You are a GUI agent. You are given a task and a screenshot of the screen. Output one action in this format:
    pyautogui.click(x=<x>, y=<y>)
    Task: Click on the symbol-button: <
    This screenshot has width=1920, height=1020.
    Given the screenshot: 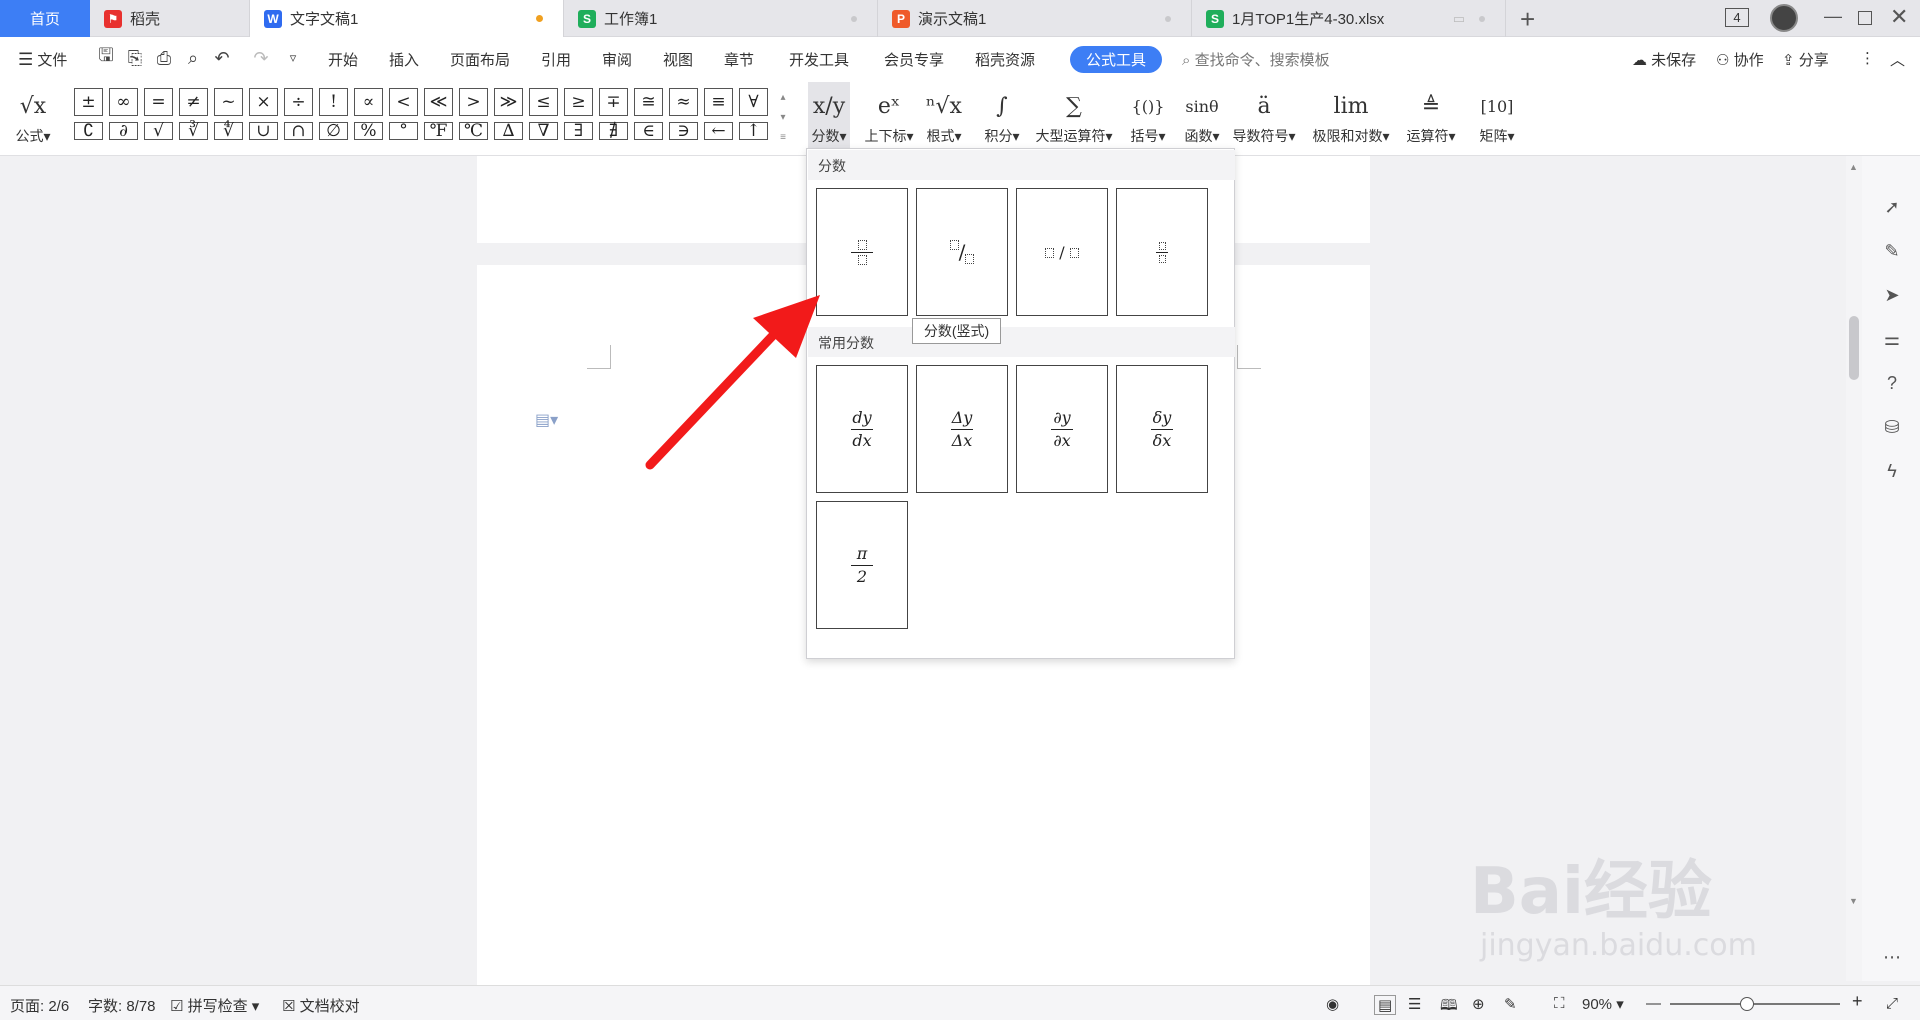 What is the action you would take?
    pyautogui.click(x=403, y=102)
    